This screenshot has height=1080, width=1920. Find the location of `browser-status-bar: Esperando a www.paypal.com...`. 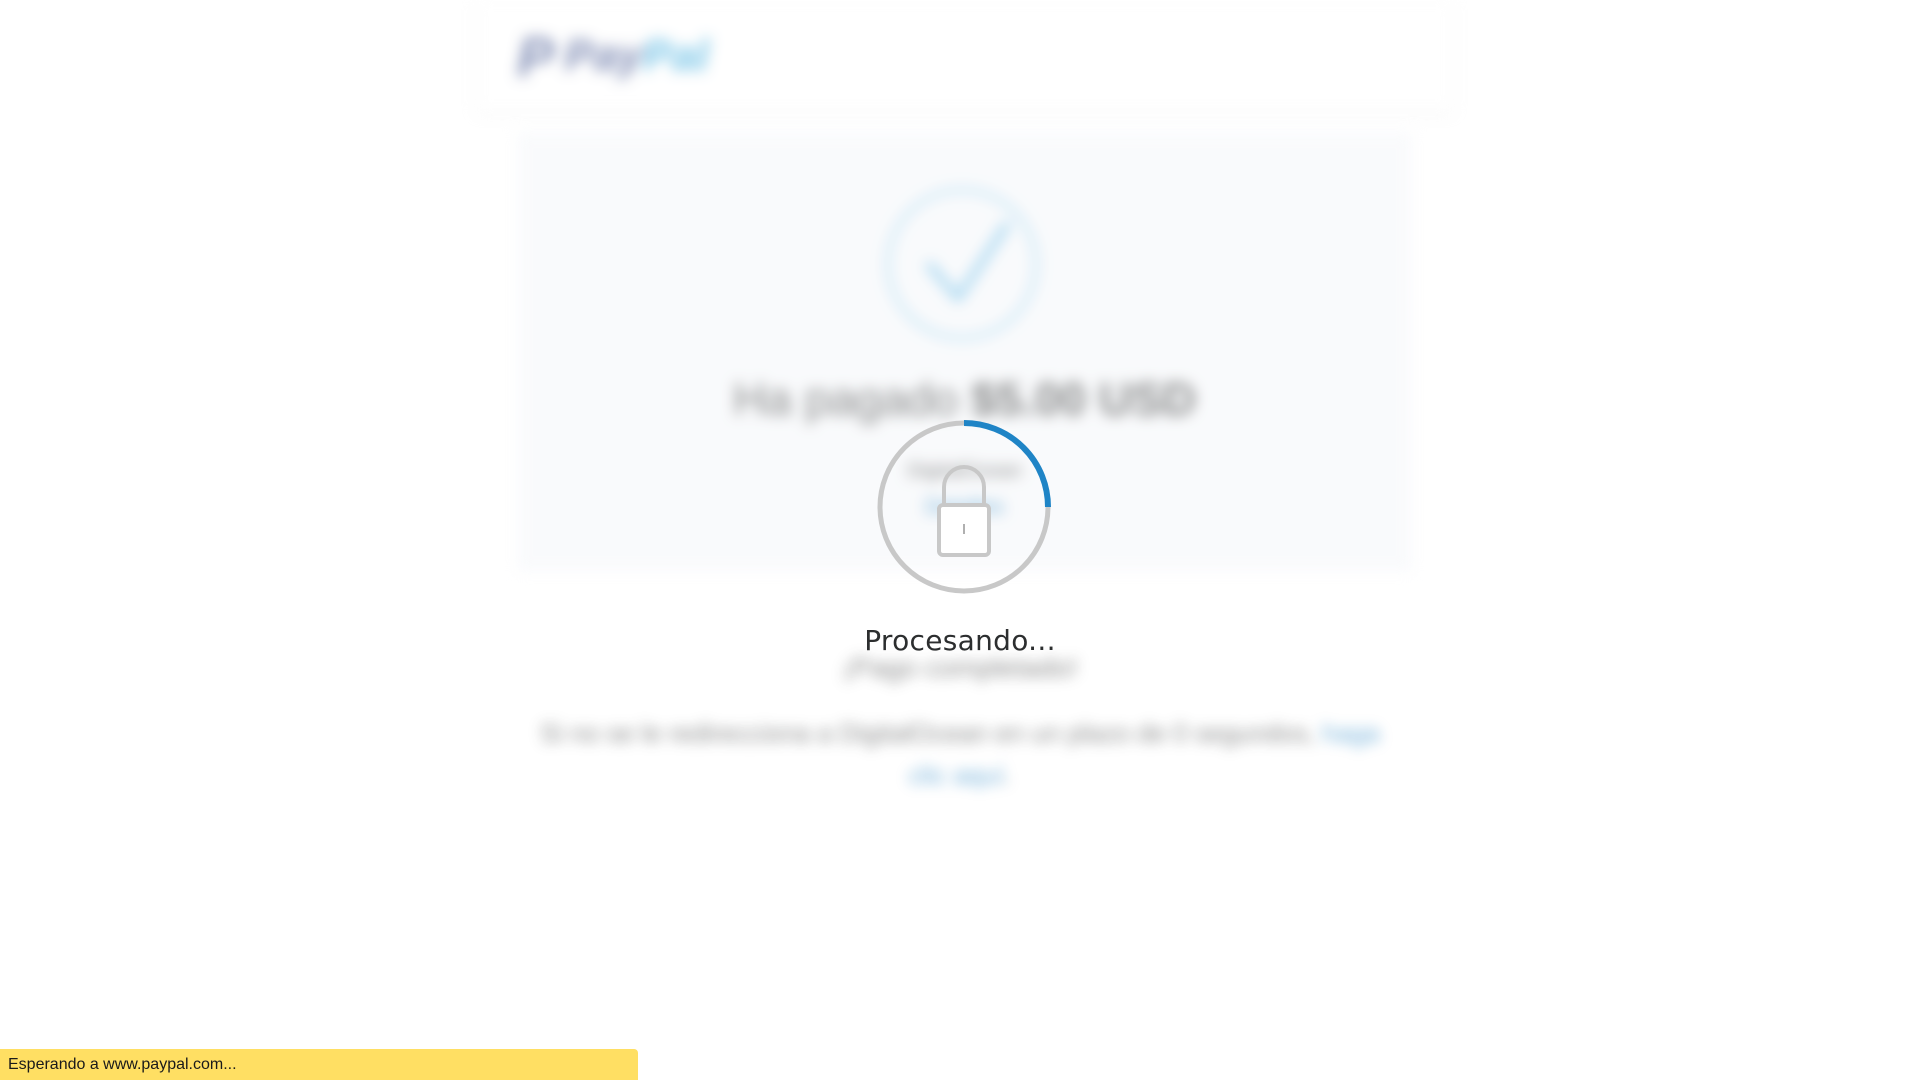

browser-status-bar: Esperando a www.paypal.com... is located at coordinates (319, 1064).